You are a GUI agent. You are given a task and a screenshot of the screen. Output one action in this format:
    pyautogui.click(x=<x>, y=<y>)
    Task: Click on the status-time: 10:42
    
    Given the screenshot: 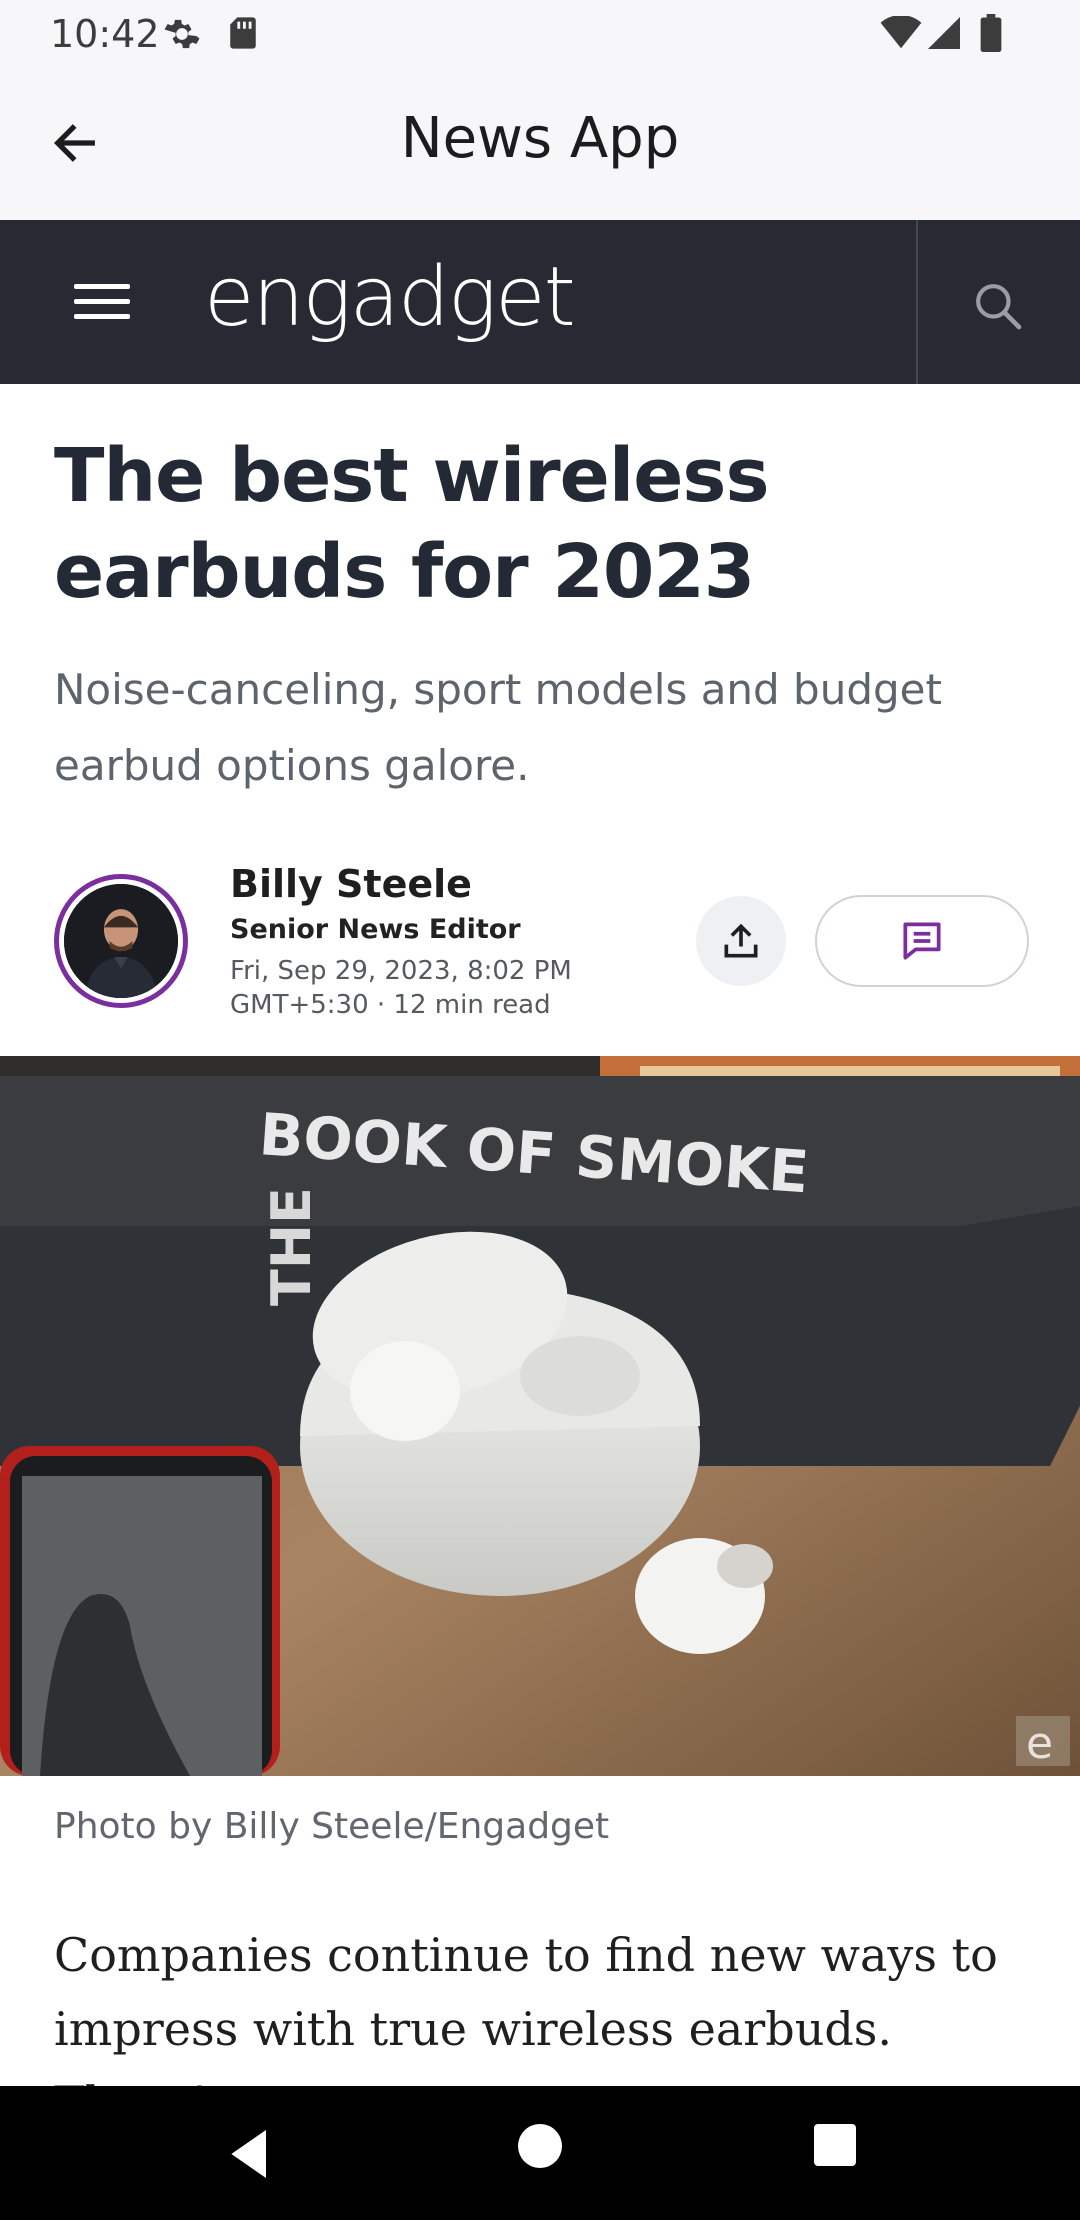 What is the action you would take?
    pyautogui.click(x=105, y=34)
    